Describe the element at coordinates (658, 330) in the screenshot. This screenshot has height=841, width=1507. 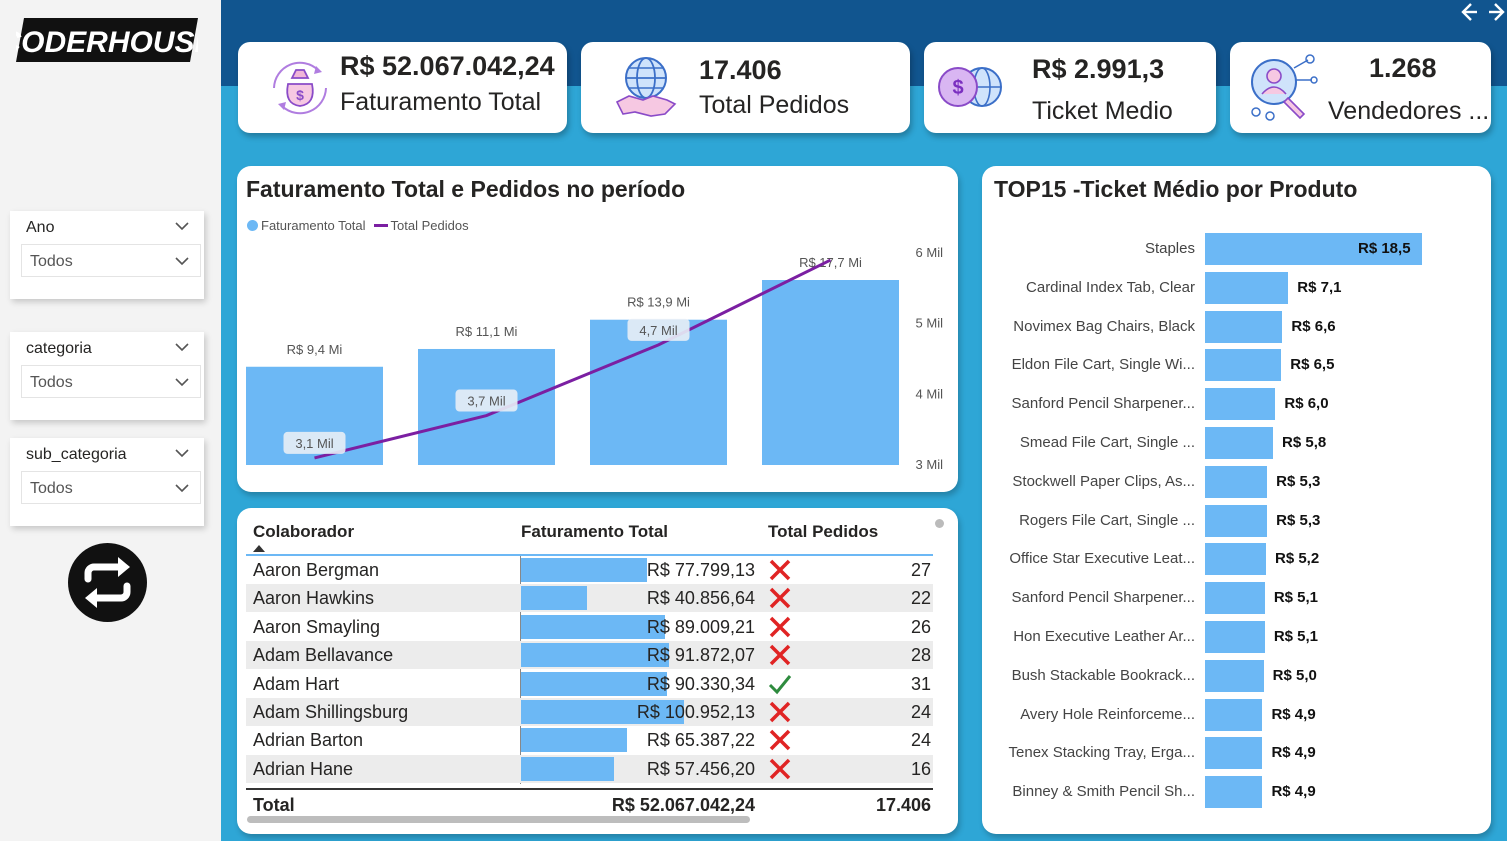
I see `svg-text: 4,7 Mil` at that location.